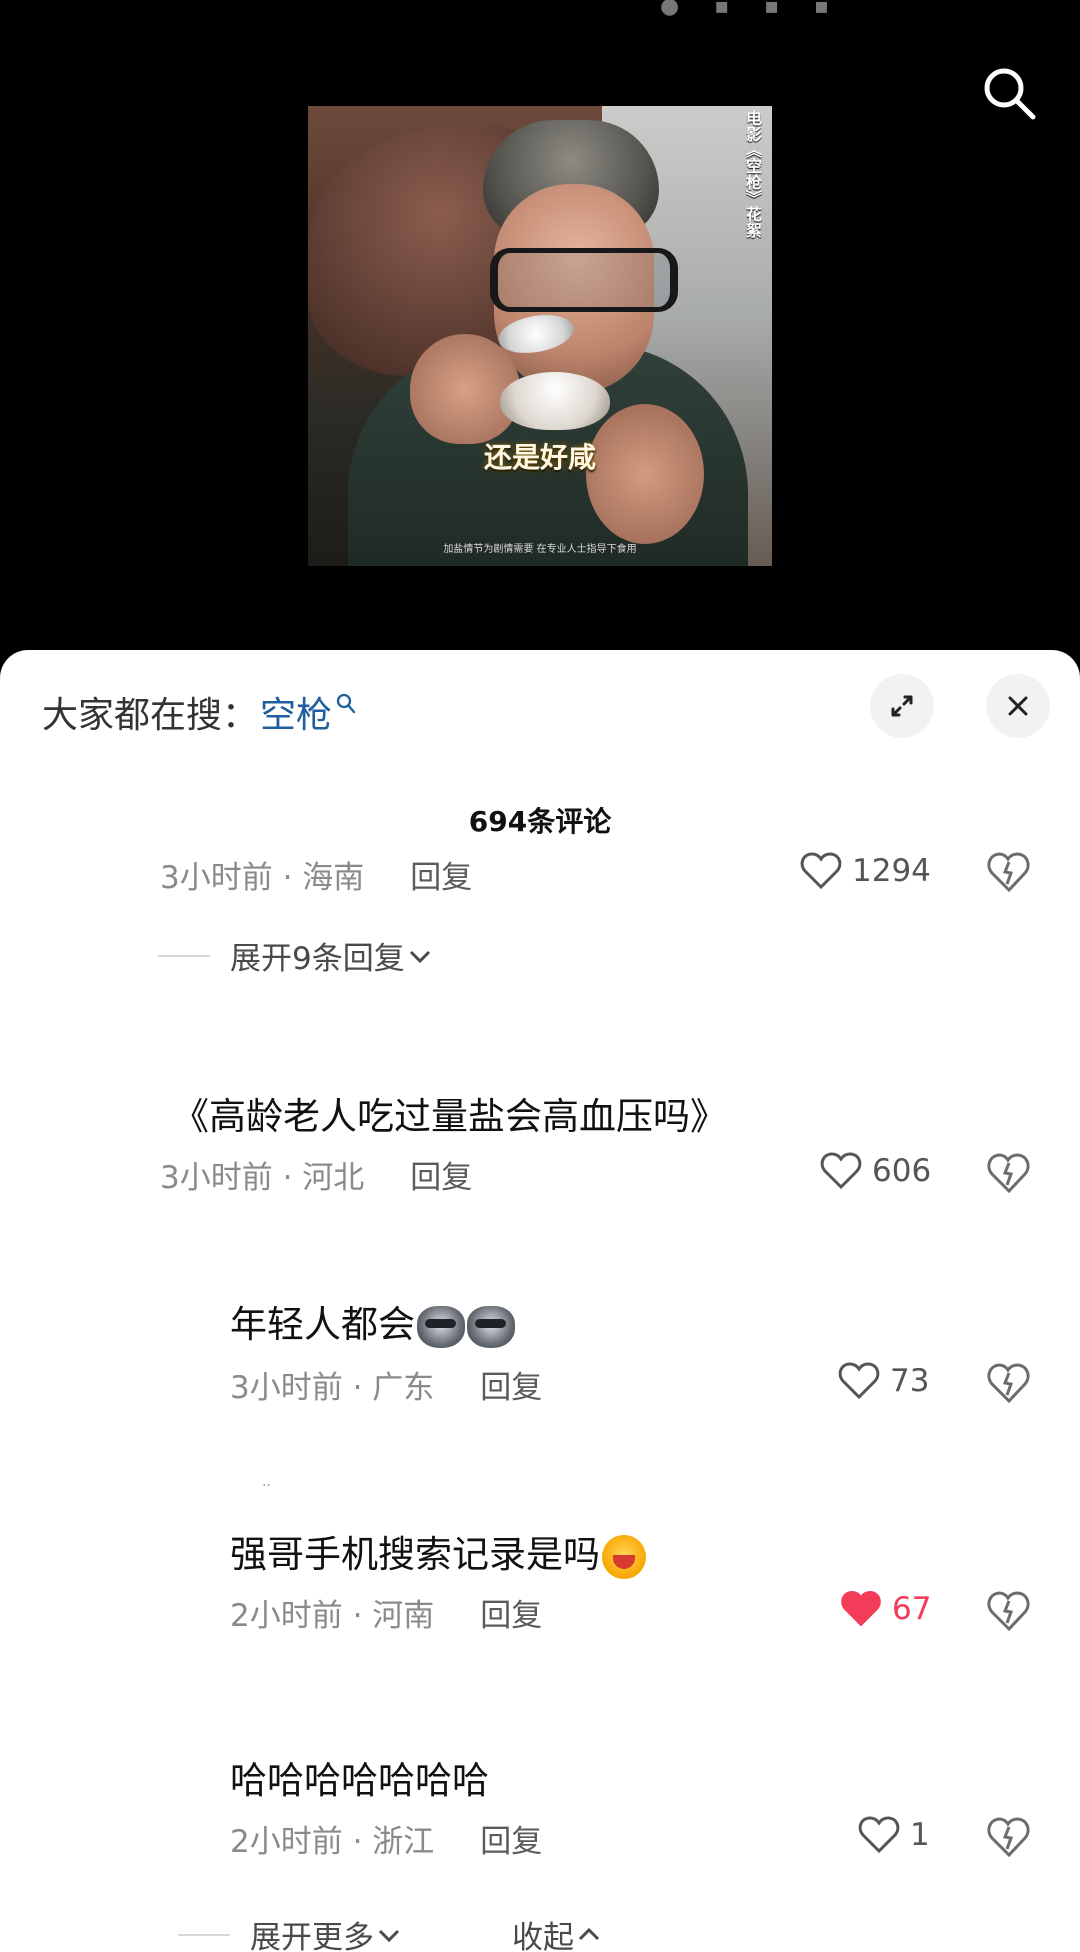 The height and width of the screenshot is (1952, 1080). What do you see at coordinates (449, 1116) in the screenshot?
I see `comment-text: 《高龄老人吃过量盐会高血压吗》` at bounding box center [449, 1116].